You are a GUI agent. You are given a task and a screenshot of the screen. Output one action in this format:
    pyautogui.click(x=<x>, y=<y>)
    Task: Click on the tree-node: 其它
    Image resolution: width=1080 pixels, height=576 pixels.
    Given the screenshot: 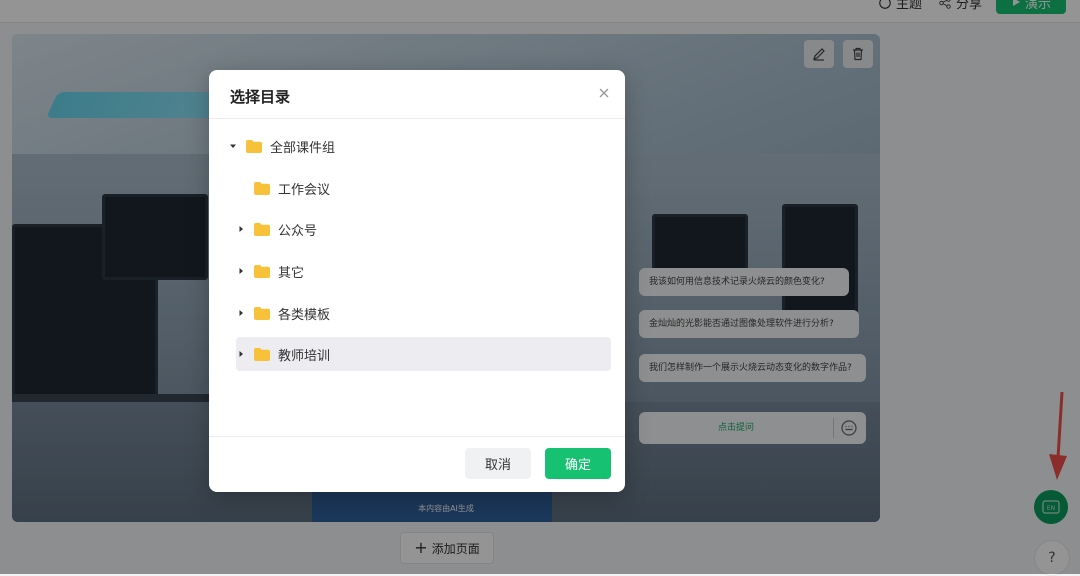 What is the action you would take?
    pyautogui.click(x=423, y=271)
    